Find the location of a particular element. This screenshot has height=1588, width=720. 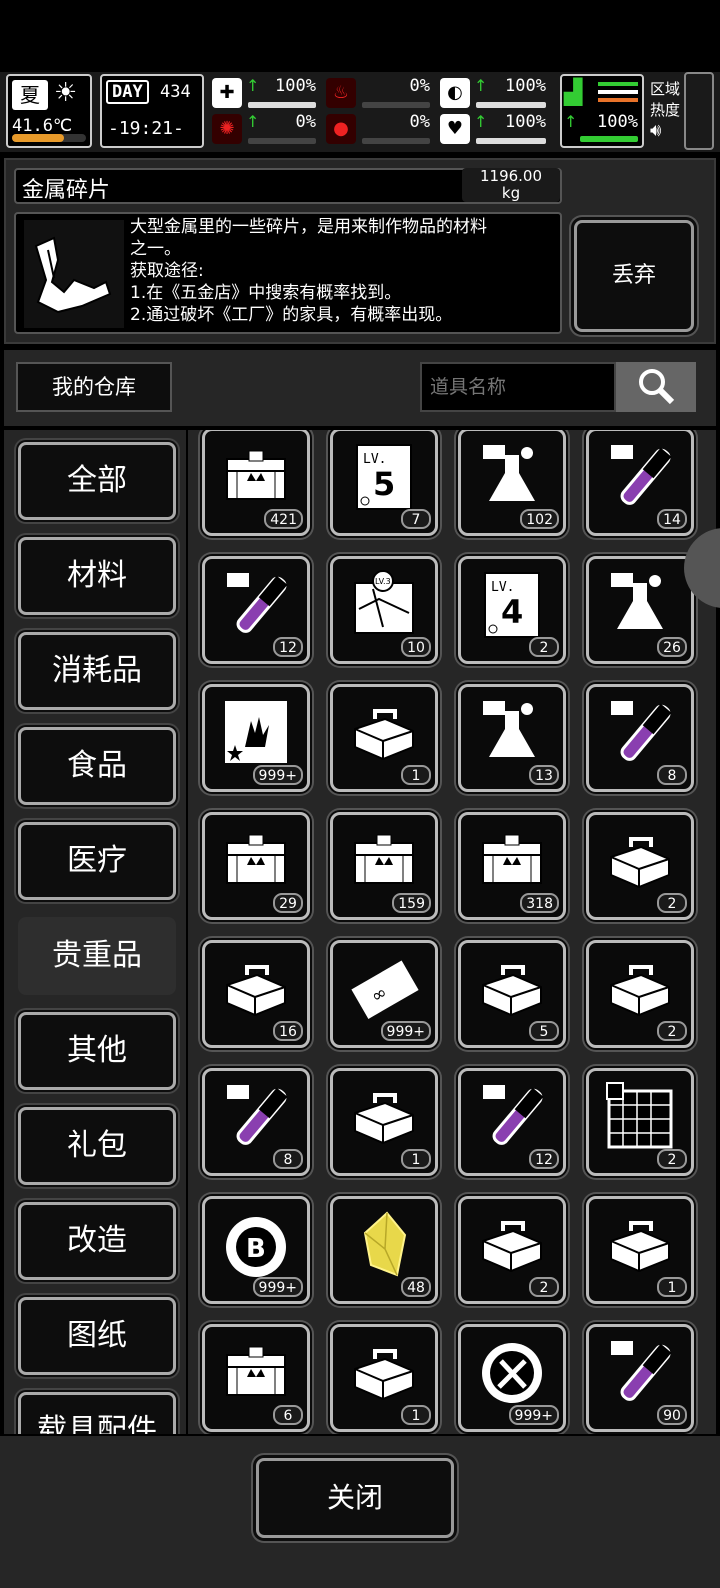

svg-text: 5 is located at coordinates (384, 484).